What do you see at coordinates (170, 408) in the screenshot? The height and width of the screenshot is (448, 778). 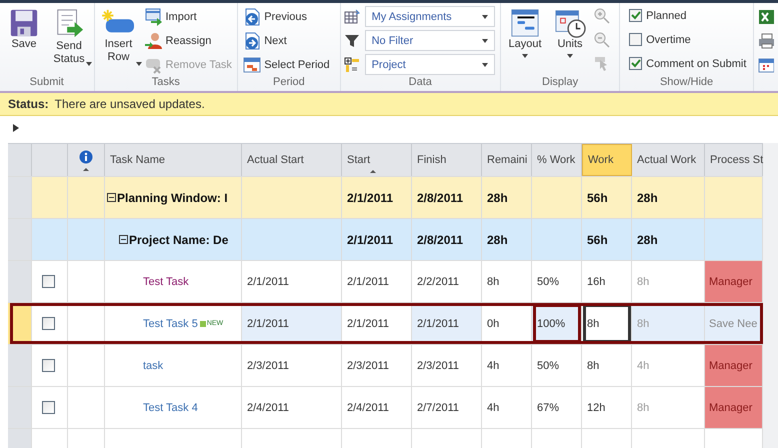 I see `task-link: Test Task 4` at bounding box center [170, 408].